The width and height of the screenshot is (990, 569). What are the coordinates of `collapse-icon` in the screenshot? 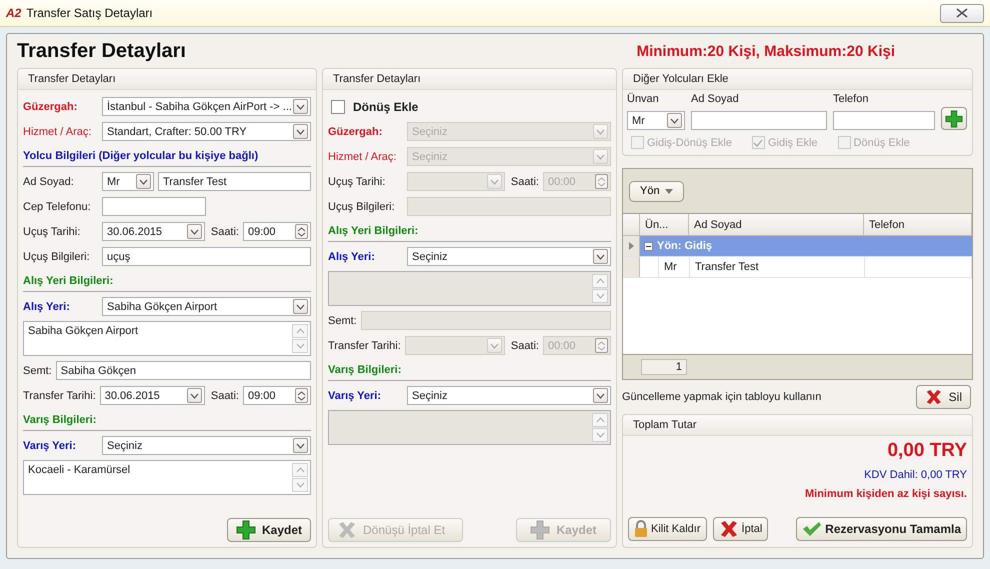 It's located at (648, 246).